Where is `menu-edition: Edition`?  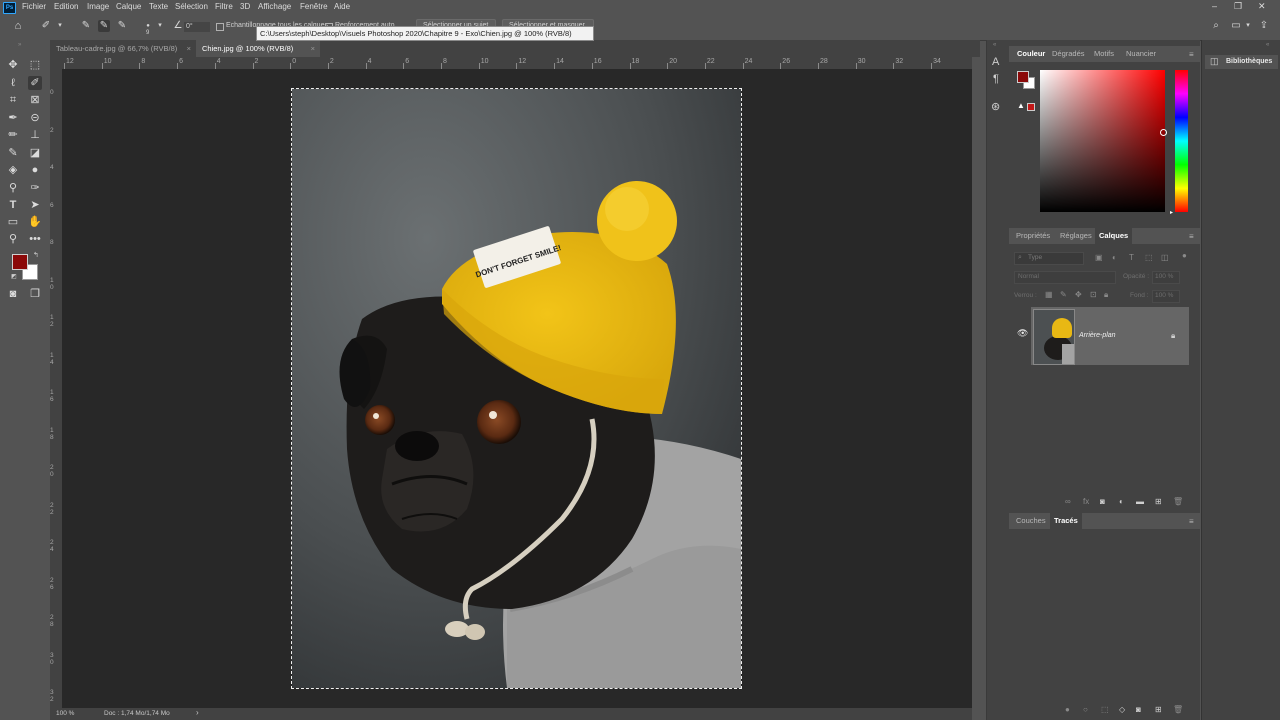
menu-edition: Edition is located at coordinates (66, 6).